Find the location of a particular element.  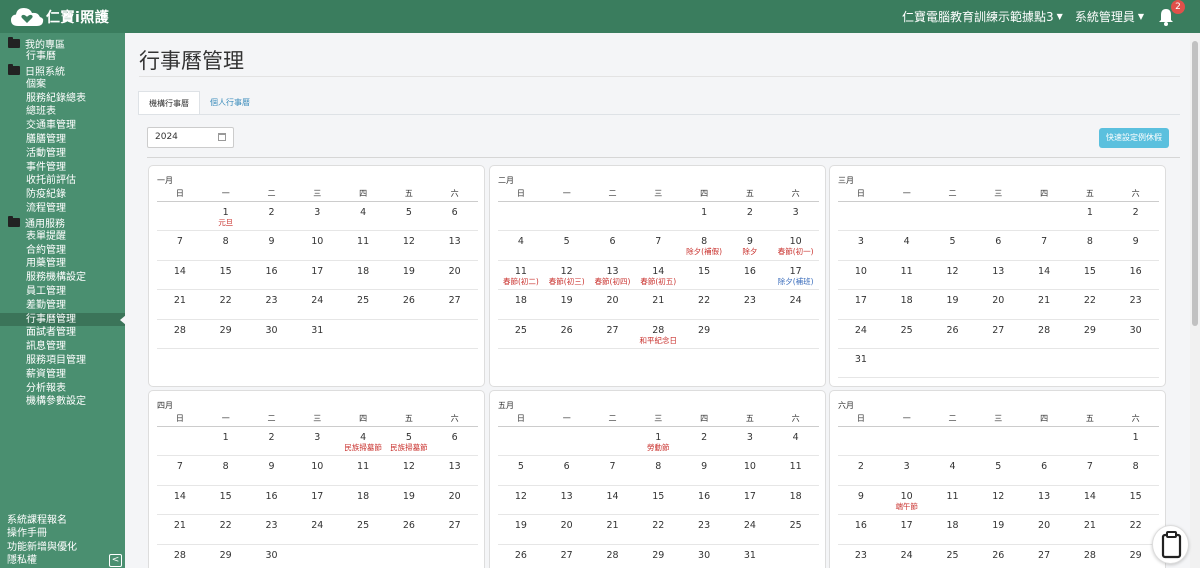

app-logo: 仁寶i照護 is located at coordinates (54, 16).